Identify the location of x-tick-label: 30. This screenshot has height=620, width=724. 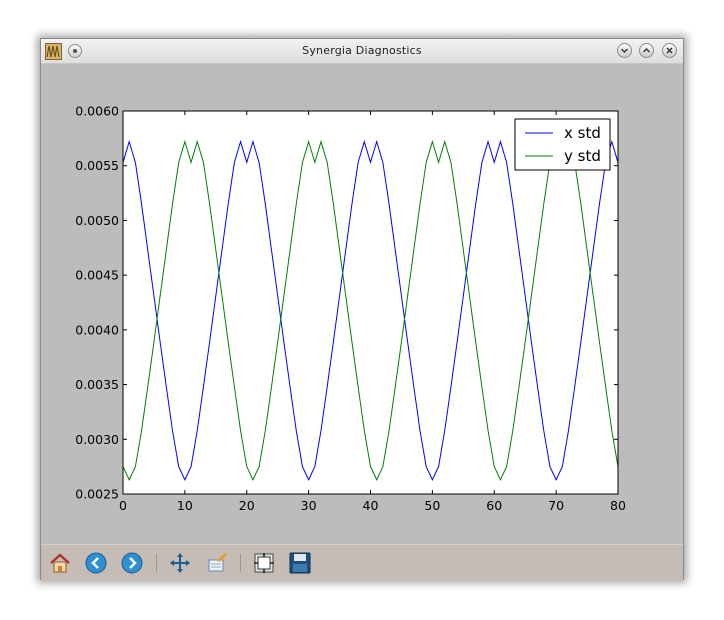
(309, 505).